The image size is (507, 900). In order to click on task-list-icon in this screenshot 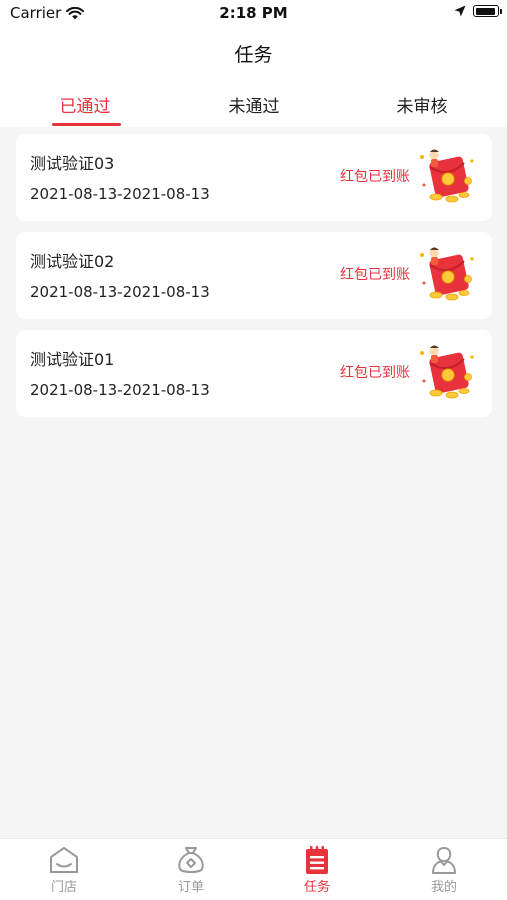, I will do `click(317, 860)`.